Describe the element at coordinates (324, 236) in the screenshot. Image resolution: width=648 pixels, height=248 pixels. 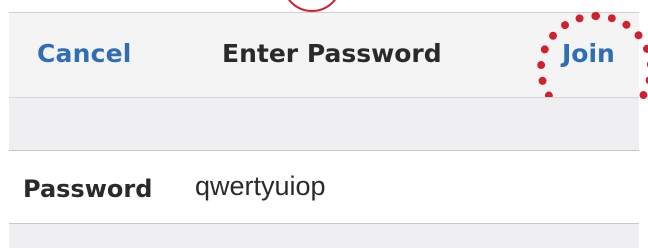
I see `bottom-group-background` at that location.